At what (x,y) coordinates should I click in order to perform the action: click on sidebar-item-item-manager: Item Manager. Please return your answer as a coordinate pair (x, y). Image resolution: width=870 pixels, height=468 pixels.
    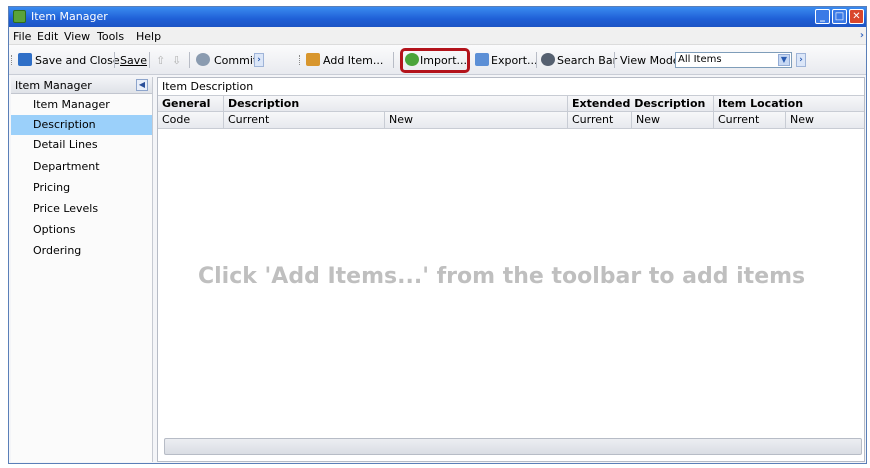
    Looking at the image, I should click on (81, 105).